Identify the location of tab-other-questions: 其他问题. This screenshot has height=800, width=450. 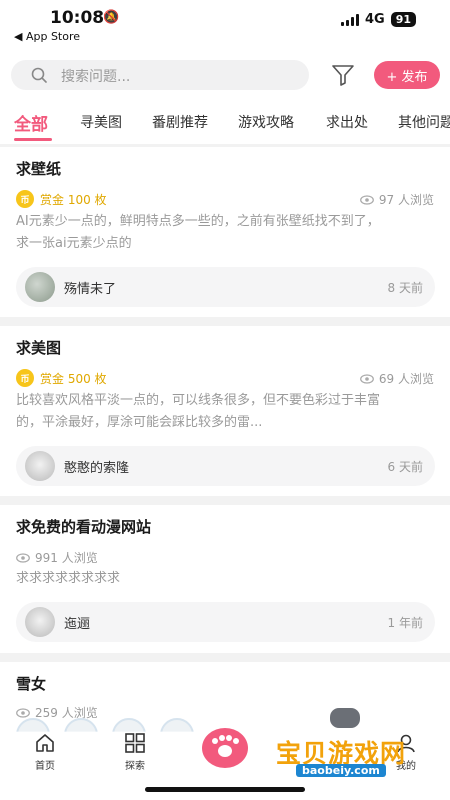
(424, 122).